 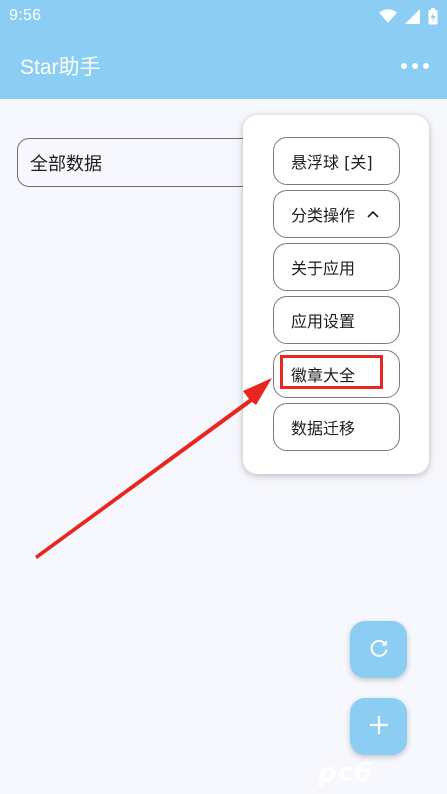 I want to click on menu-item-label: 分类操作, so click(x=323, y=215).